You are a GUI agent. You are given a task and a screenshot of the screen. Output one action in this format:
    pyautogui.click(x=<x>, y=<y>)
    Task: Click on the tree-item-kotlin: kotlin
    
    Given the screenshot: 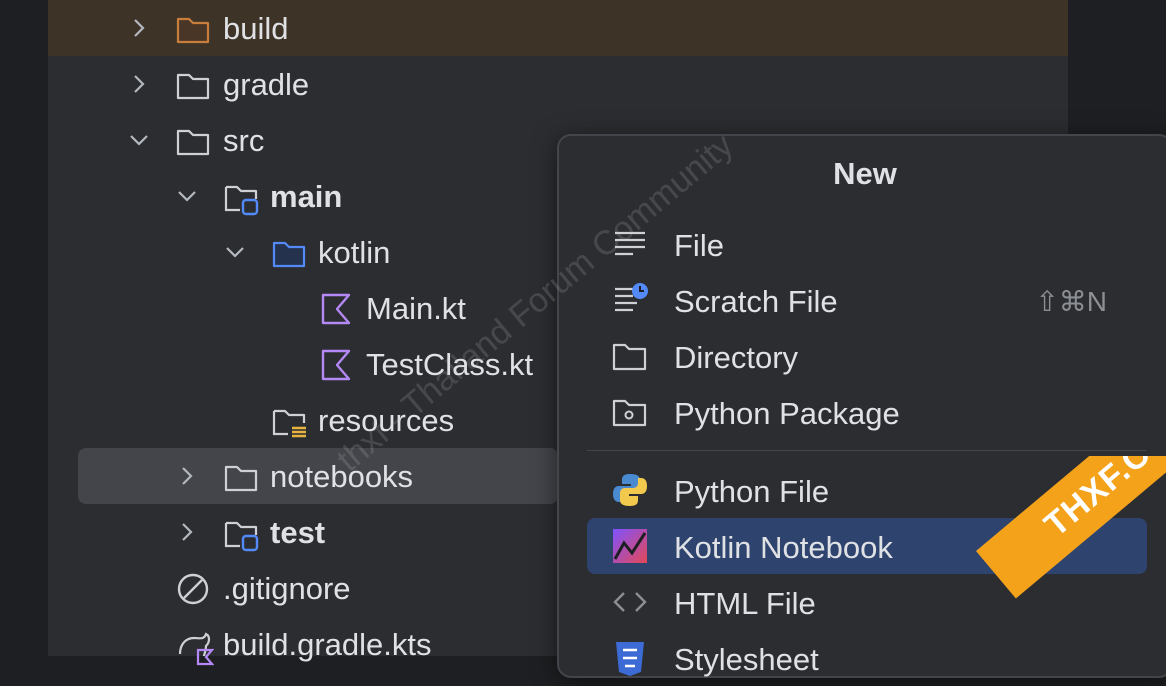 What is the action you would take?
    pyautogui.click(x=303, y=252)
    